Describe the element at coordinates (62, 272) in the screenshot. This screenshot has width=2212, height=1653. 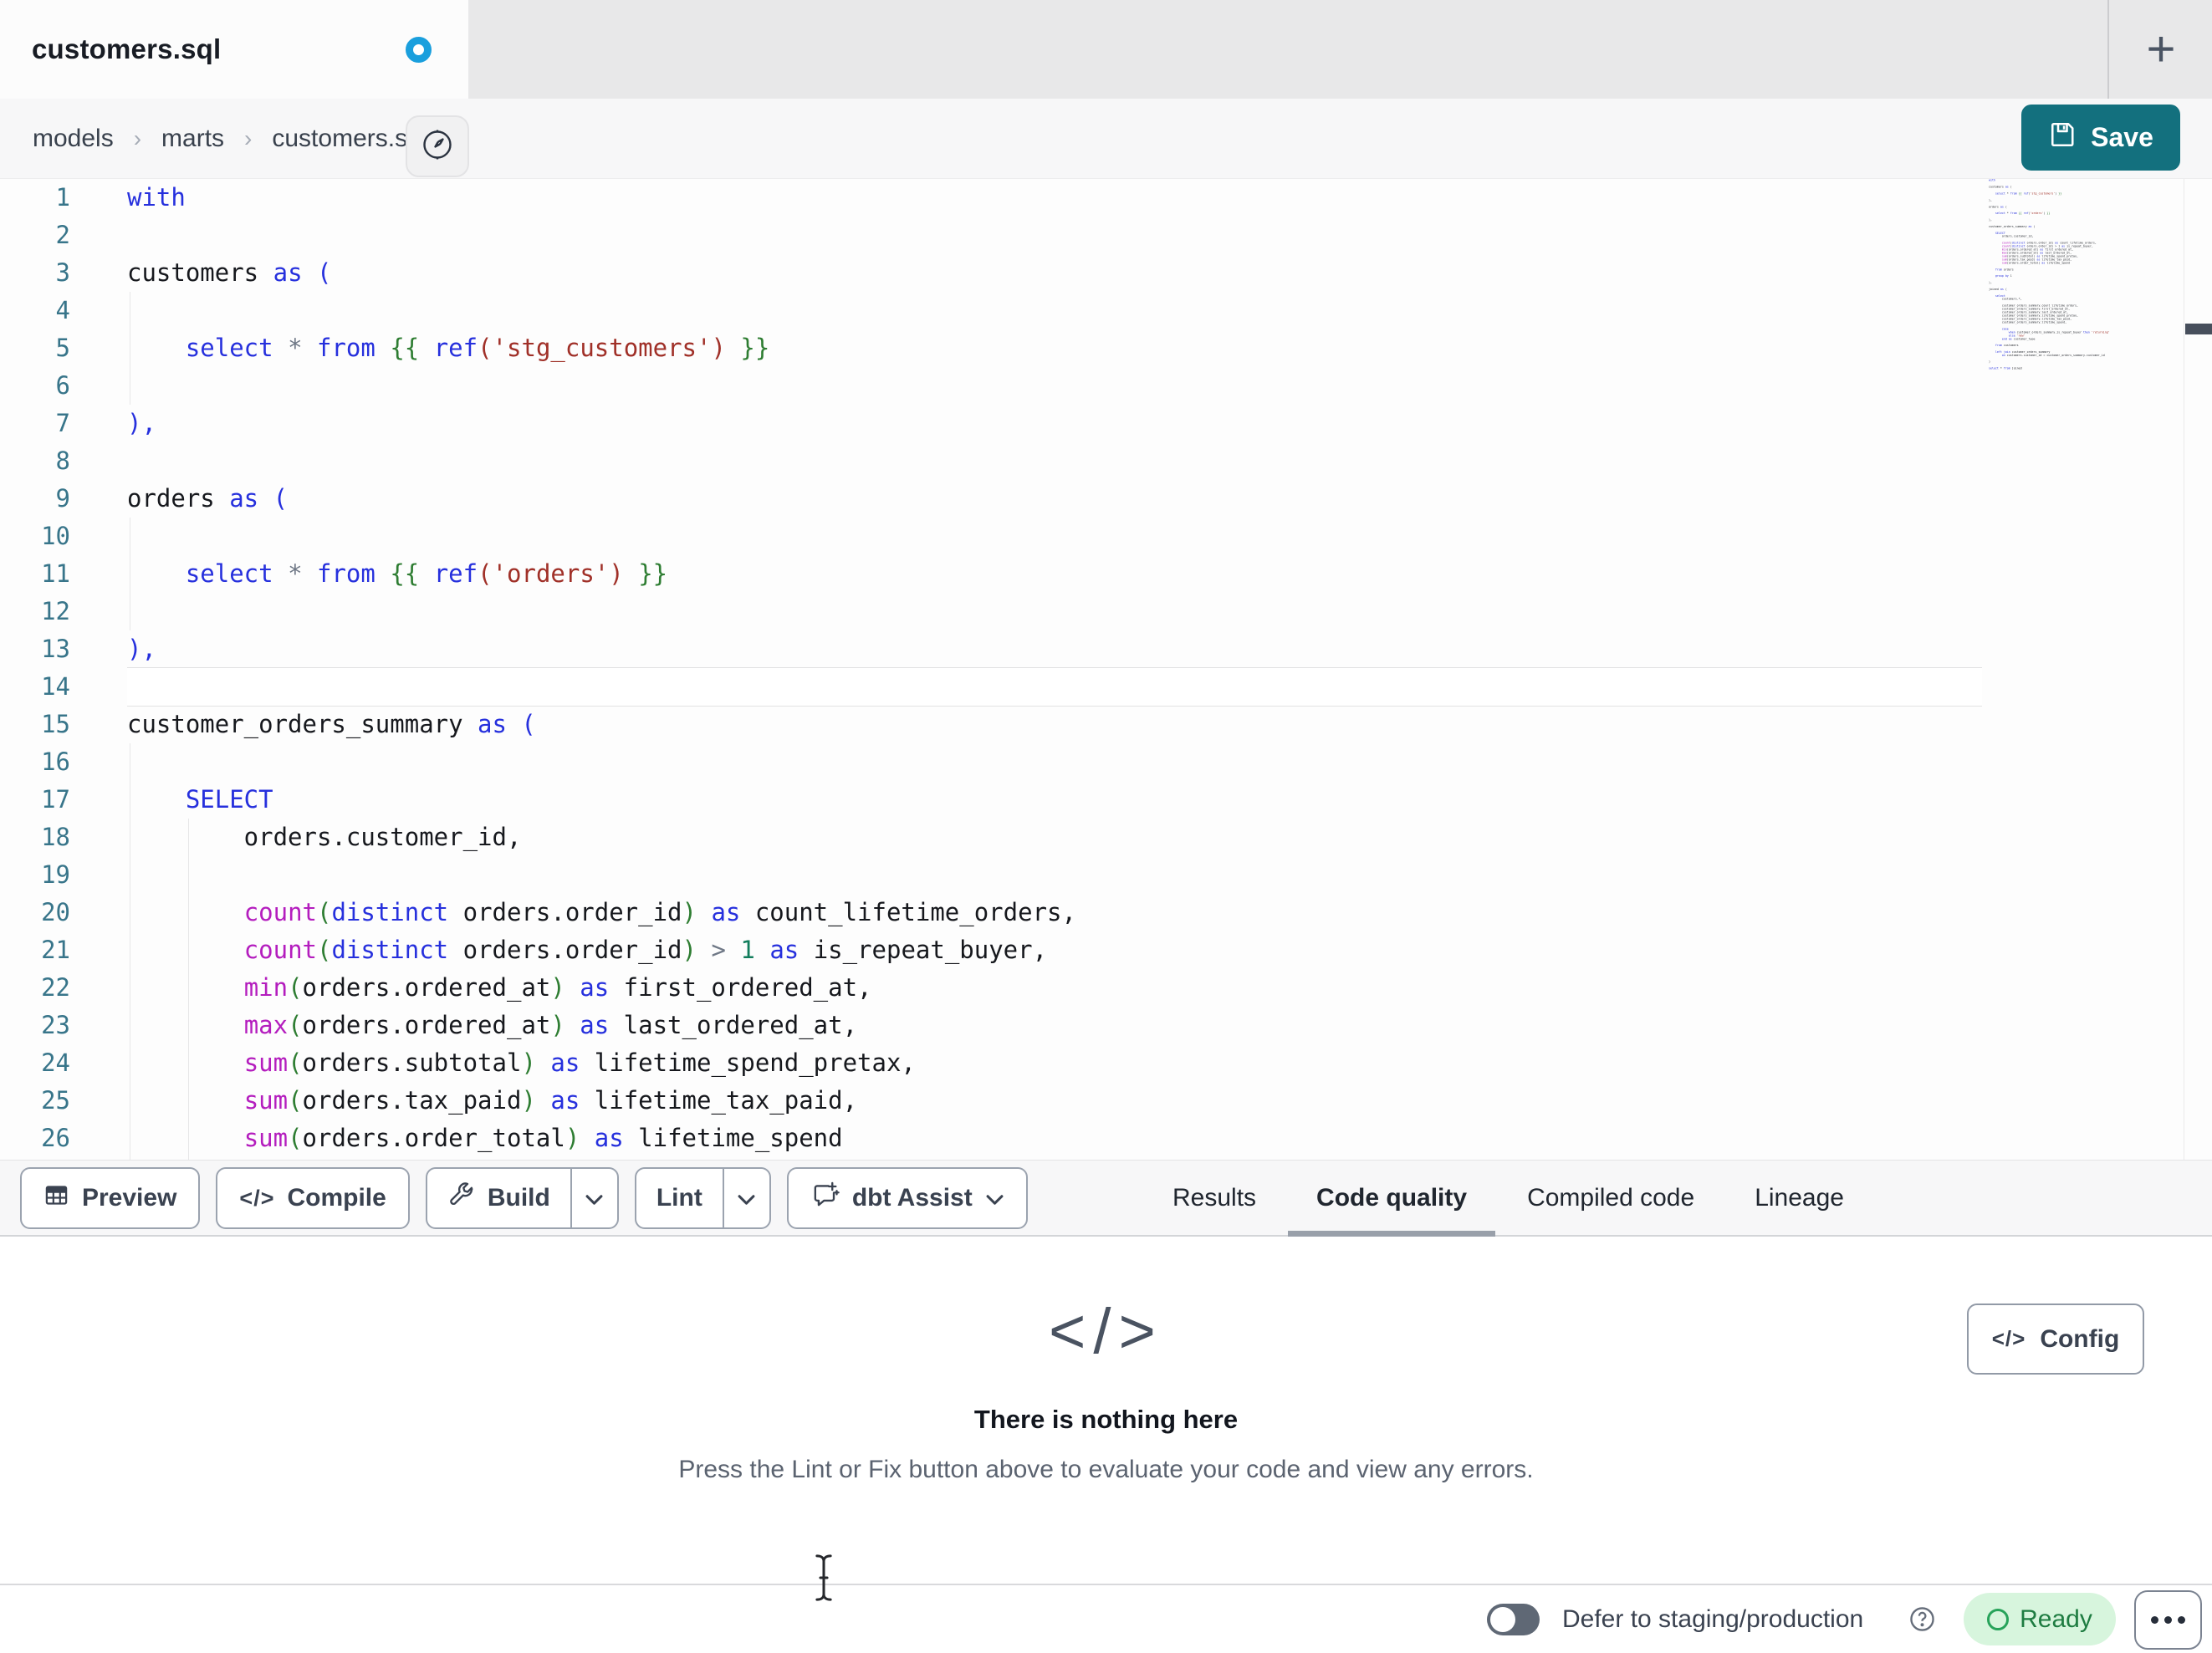
I see `line-number: 3` at that location.